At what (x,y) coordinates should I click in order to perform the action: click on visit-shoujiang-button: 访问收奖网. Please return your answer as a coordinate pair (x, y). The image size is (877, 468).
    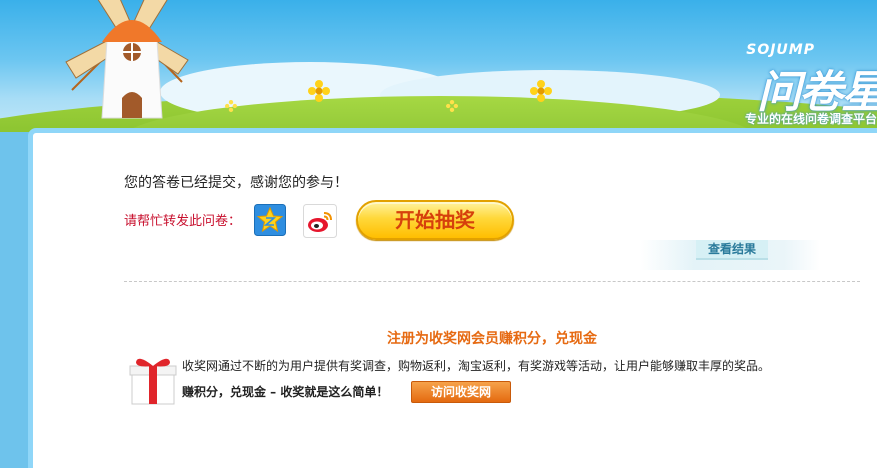
    Looking at the image, I should click on (461, 392).